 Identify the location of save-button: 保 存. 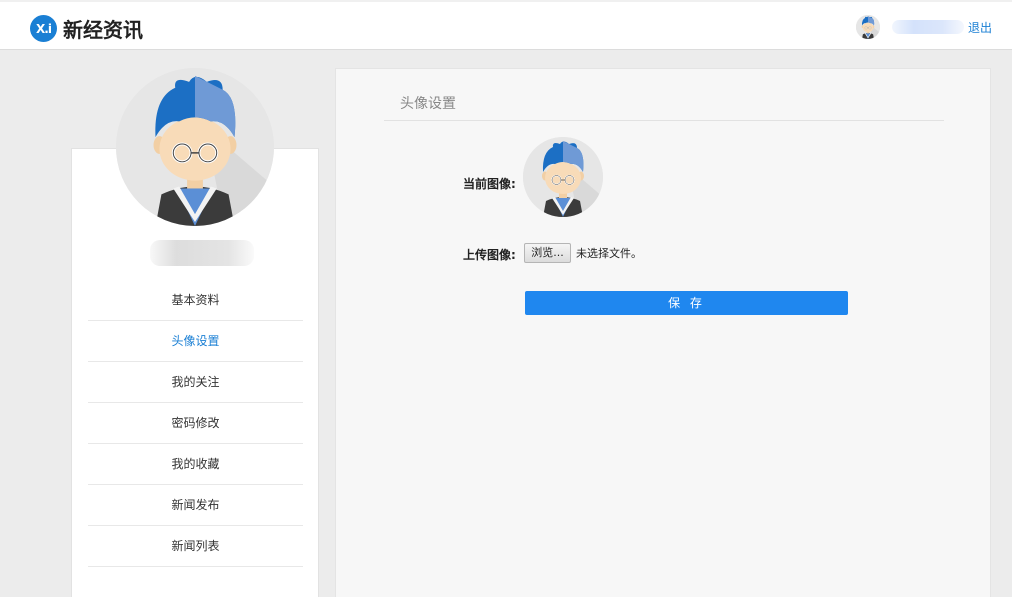
(686, 303).